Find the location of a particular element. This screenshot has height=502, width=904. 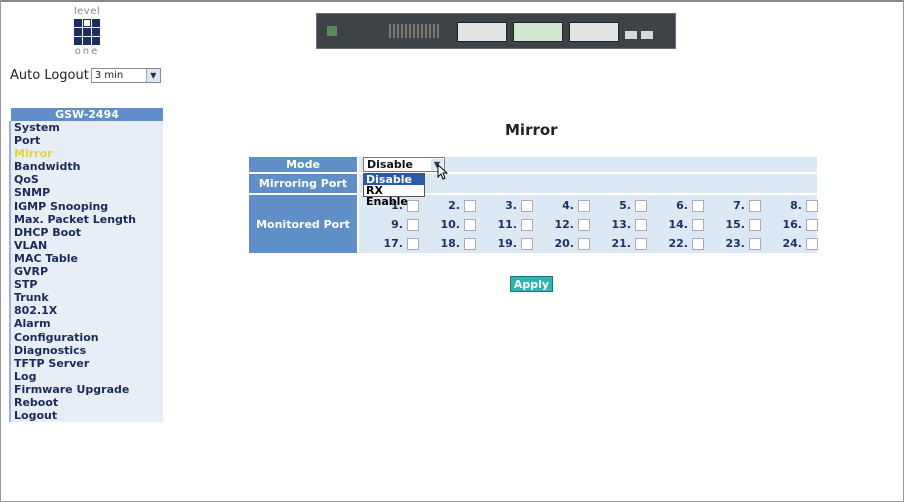

port-number-label: 18. is located at coordinates (450, 243).